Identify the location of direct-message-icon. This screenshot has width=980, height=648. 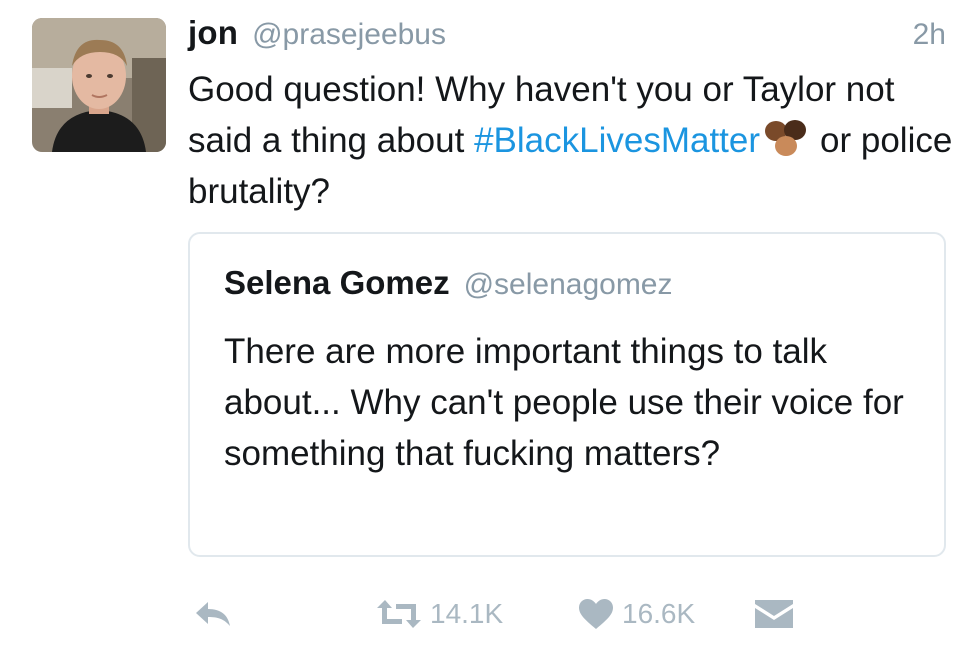
(774, 614).